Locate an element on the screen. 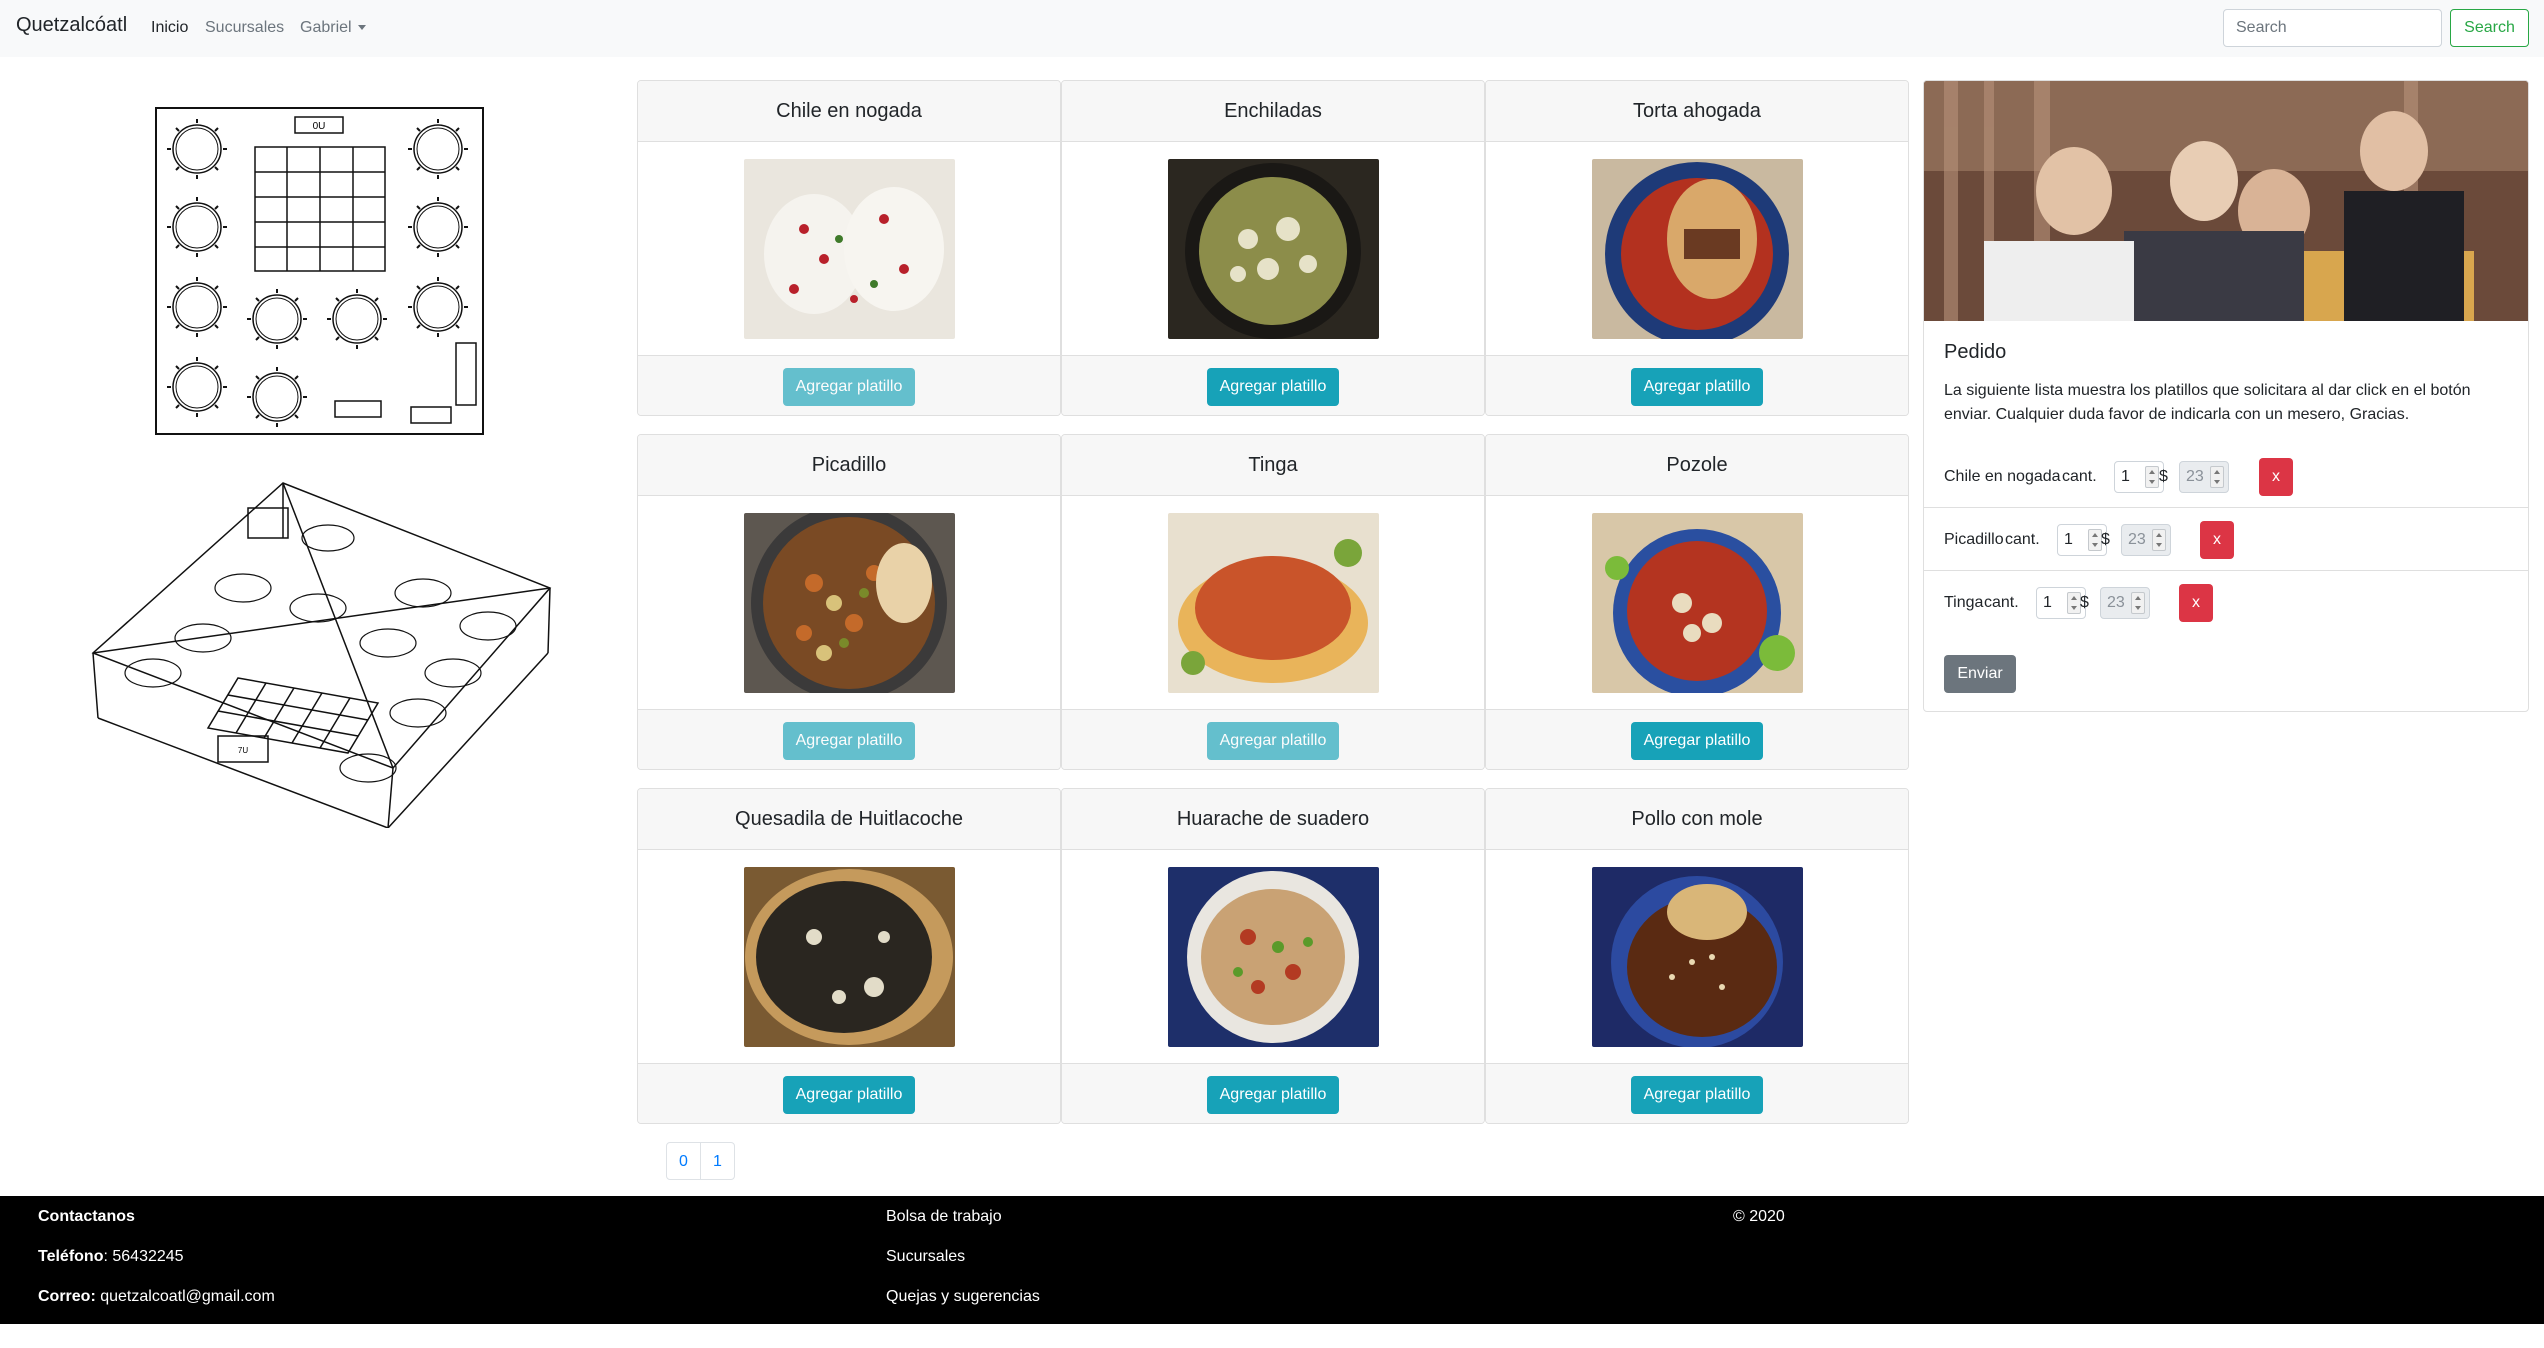 The height and width of the screenshot is (1348, 2544). dish-card: Huarache de suadero Agregar platillo is located at coordinates (1273, 956).